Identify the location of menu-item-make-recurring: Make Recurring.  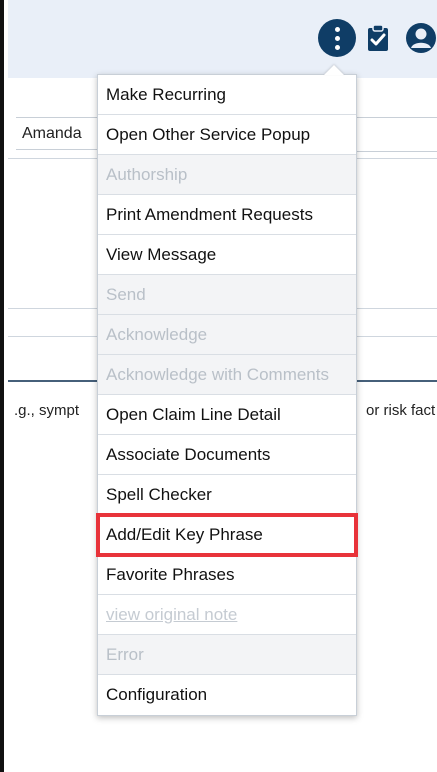
(227, 95).